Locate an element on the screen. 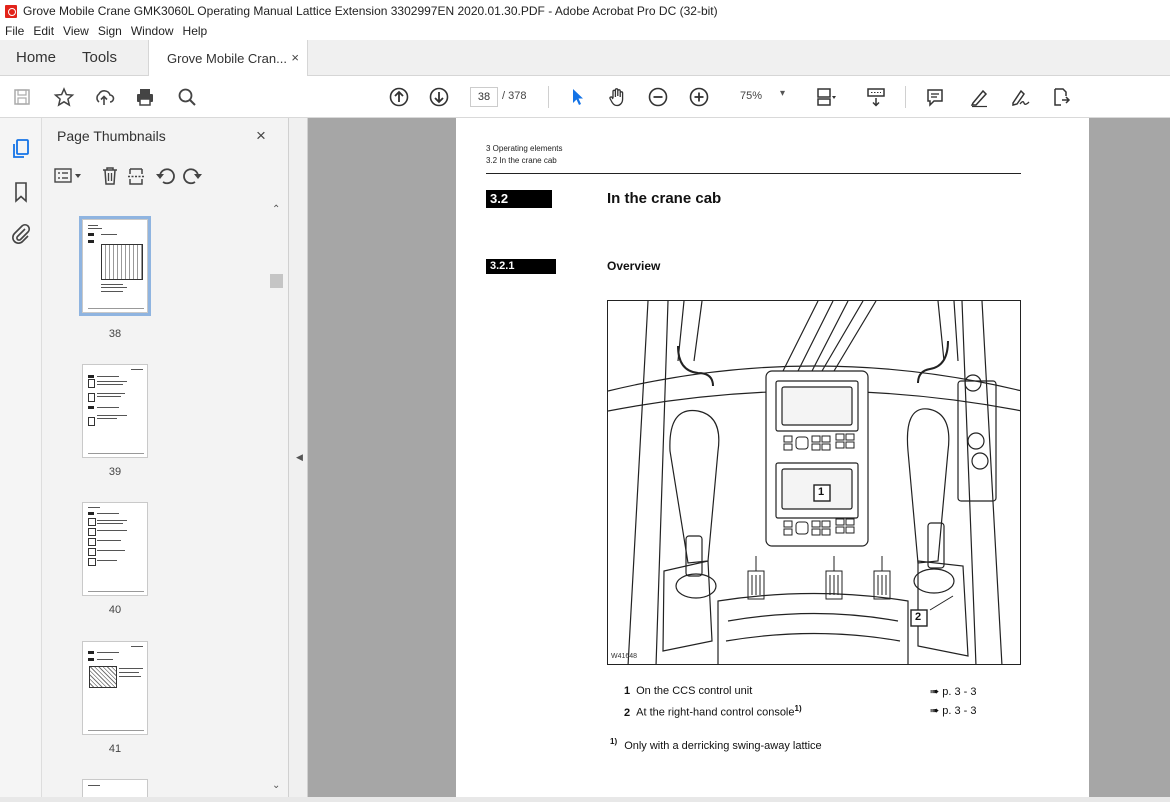 The width and height of the screenshot is (1170, 802). legend-number: 2 is located at coordinates (627, 712).